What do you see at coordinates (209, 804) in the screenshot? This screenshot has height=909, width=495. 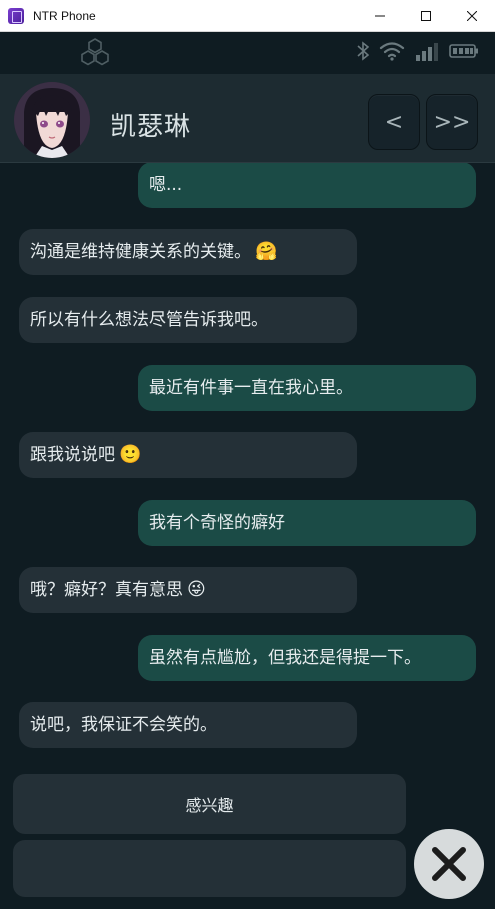 I see `reply-choice-button: 感兴趣` at bounding box center [209, 804].